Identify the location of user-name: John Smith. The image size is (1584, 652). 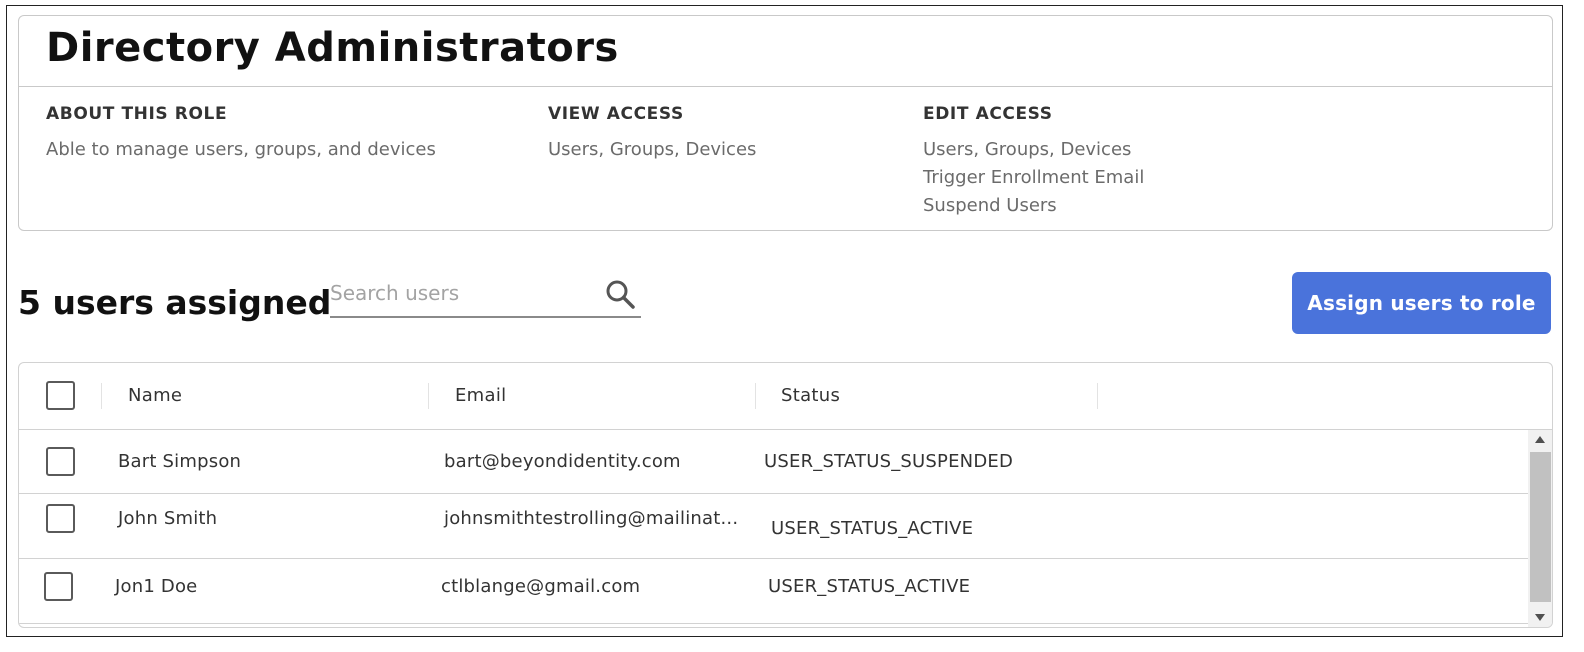
(168, 518).